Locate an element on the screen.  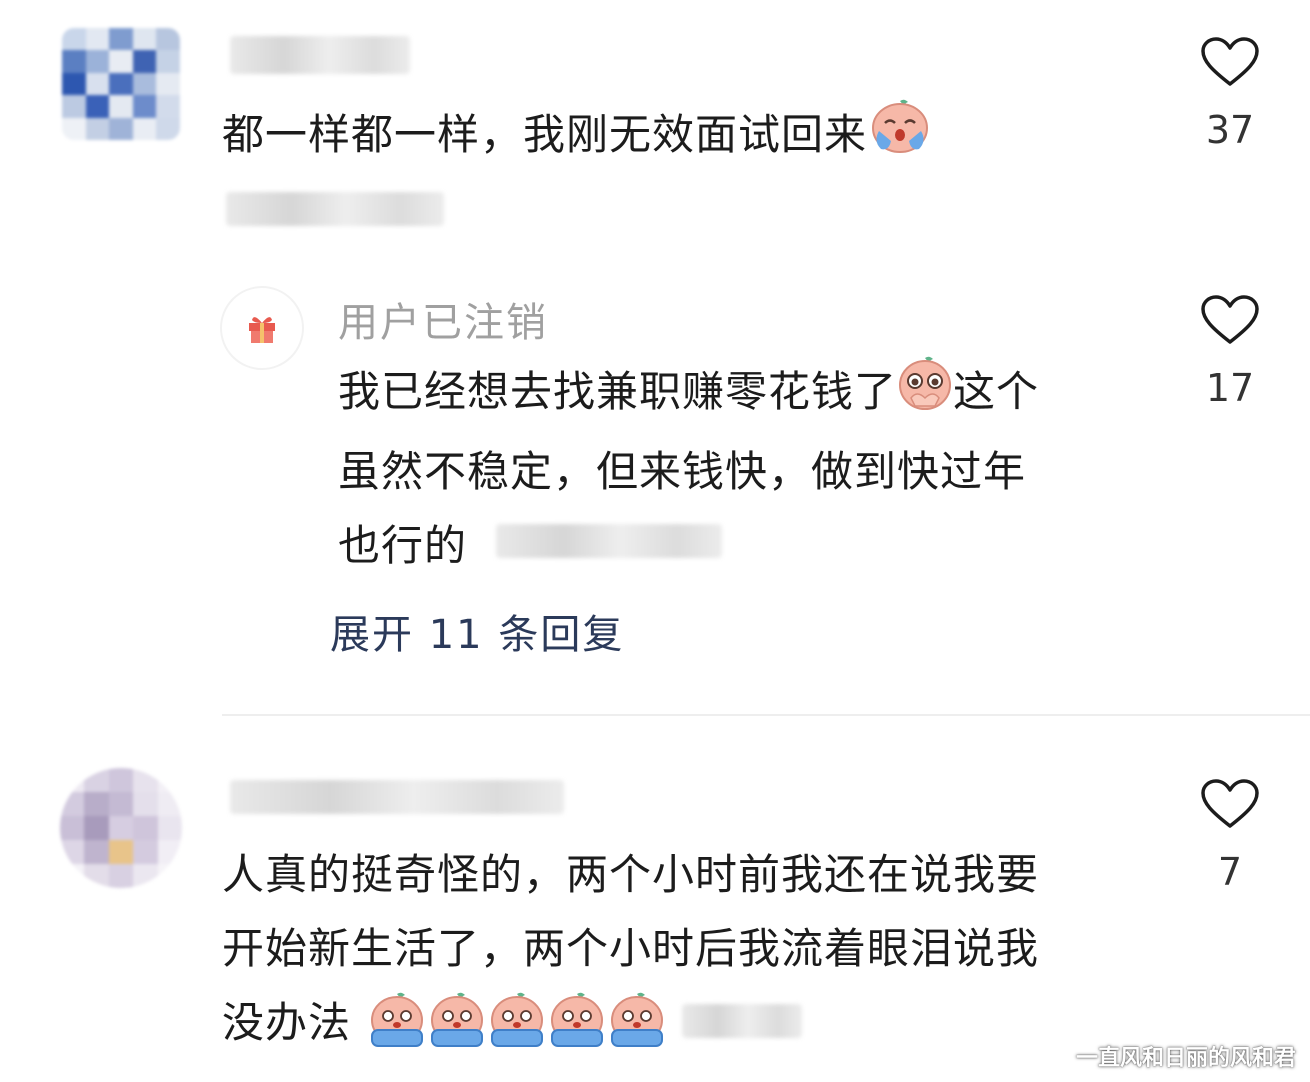
emoji-row is located at coordinates (517, 1020).